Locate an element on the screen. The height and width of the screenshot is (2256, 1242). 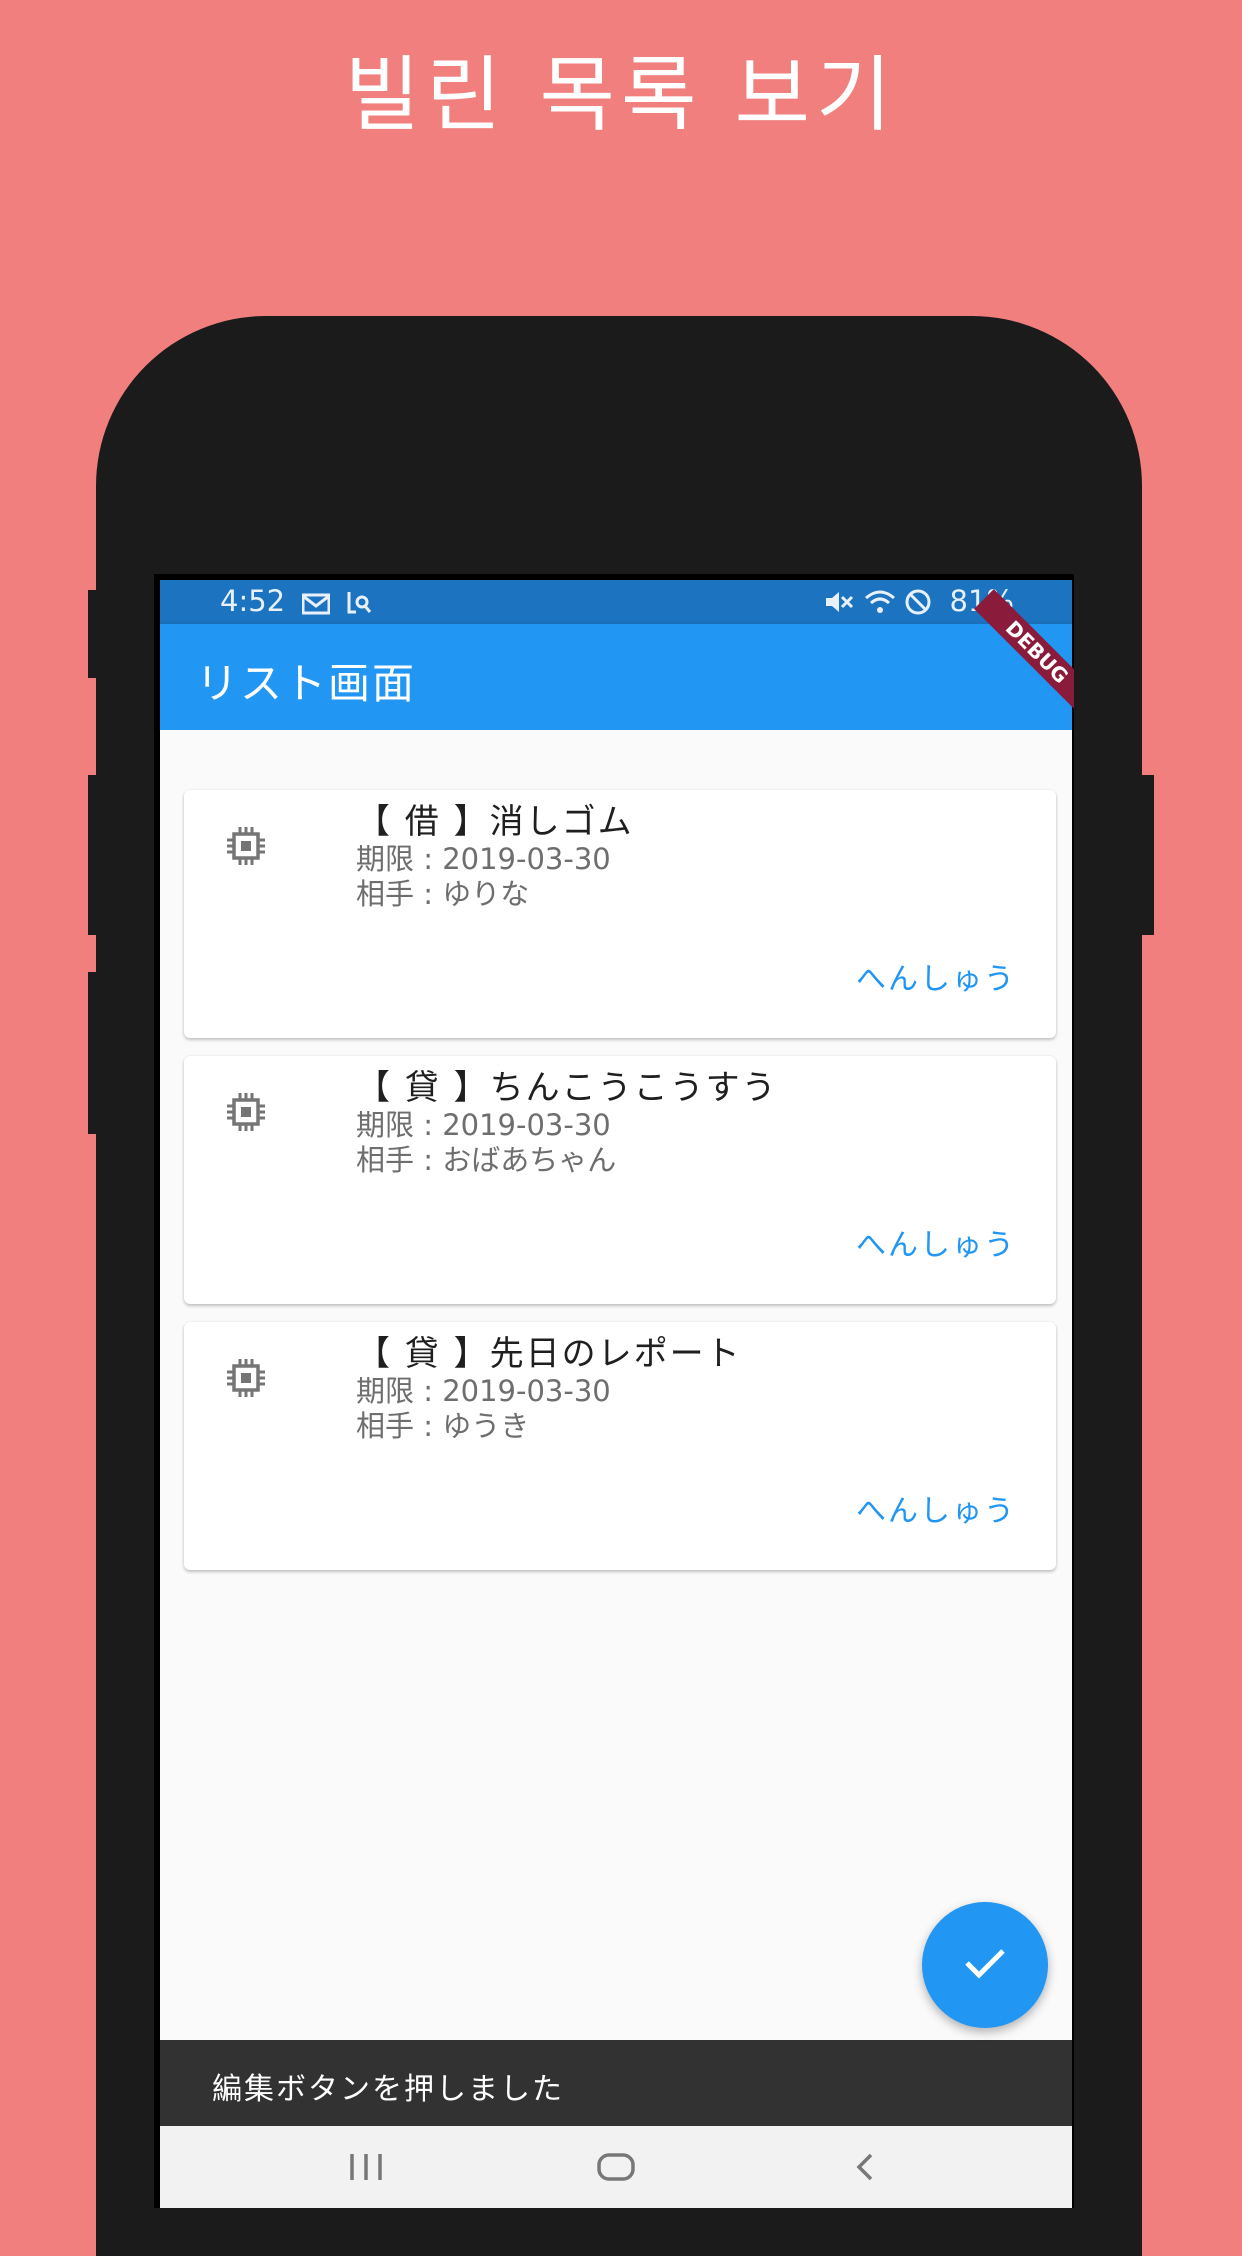
mute-icon is located at coordinates (839, 605).